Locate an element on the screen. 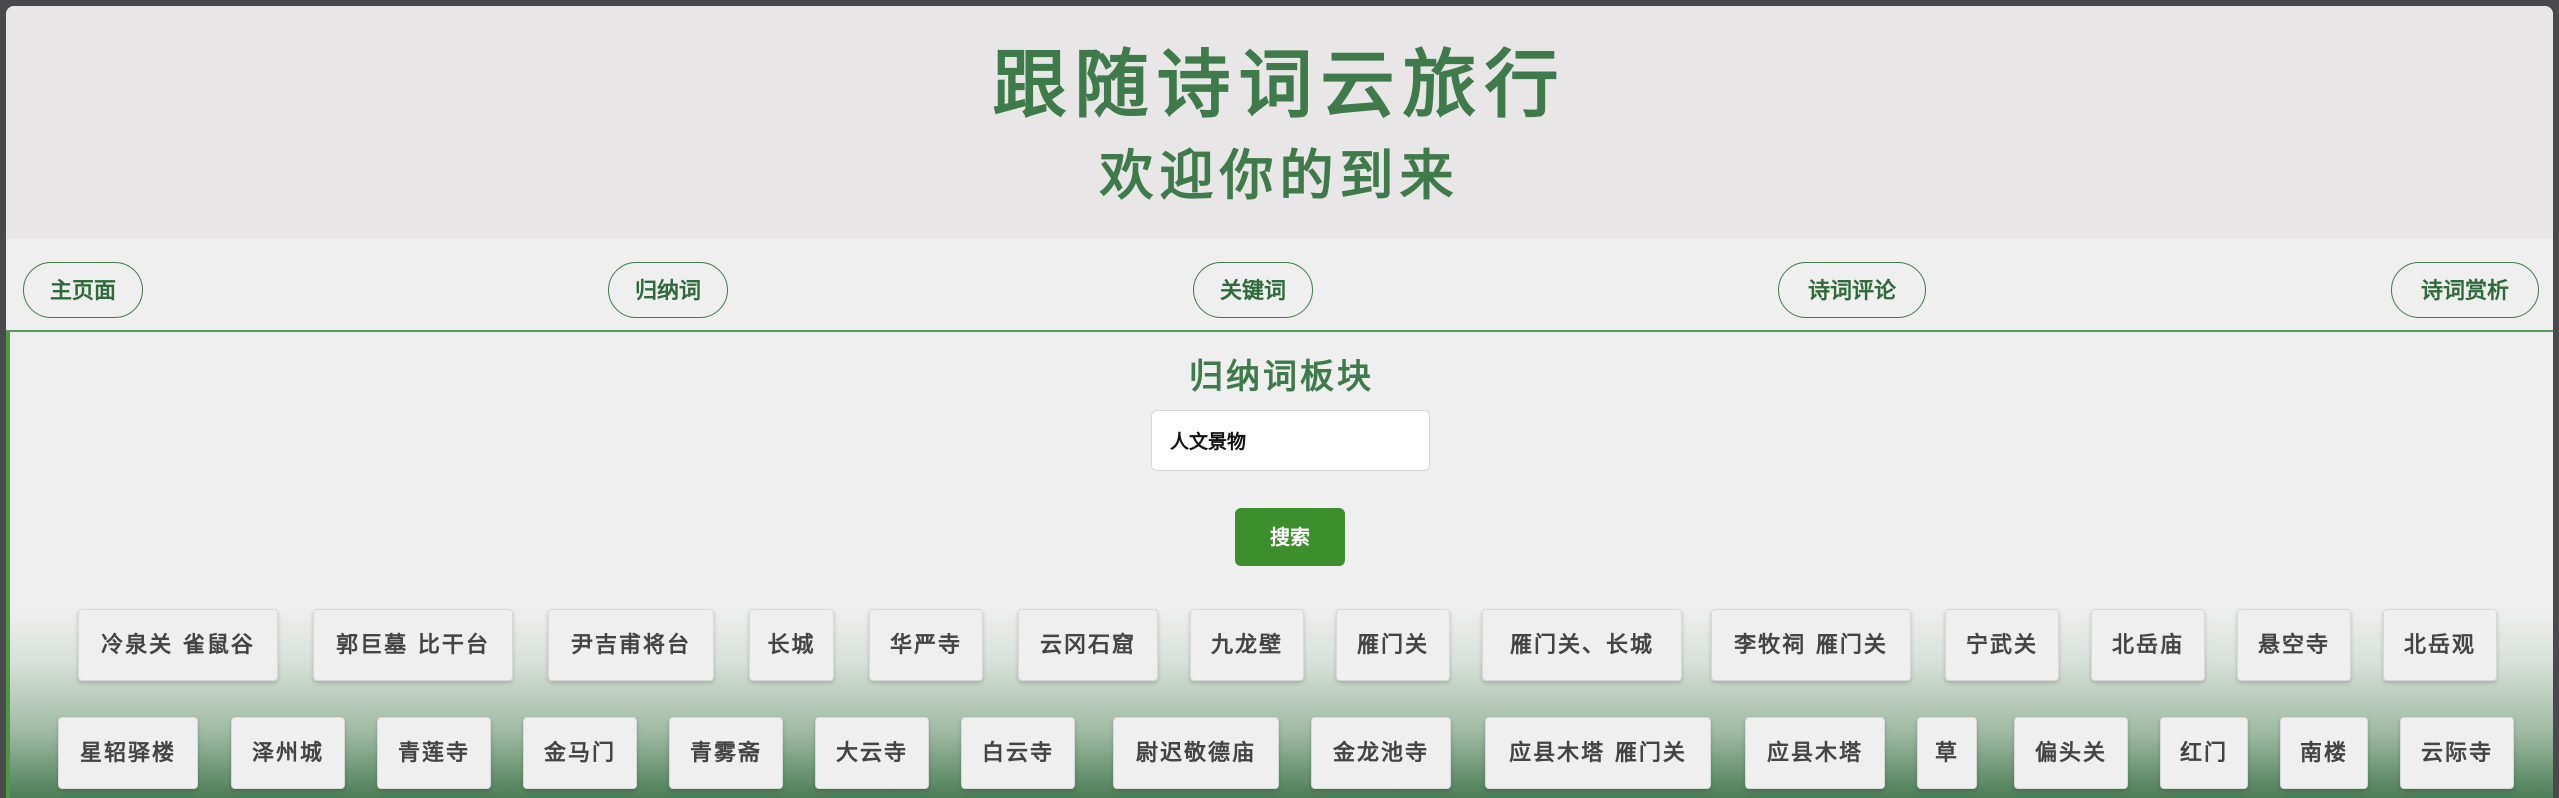 This screenshot has height=798, width=2559. tag-button: 云际寺 is located at coordinates (2457, 753).